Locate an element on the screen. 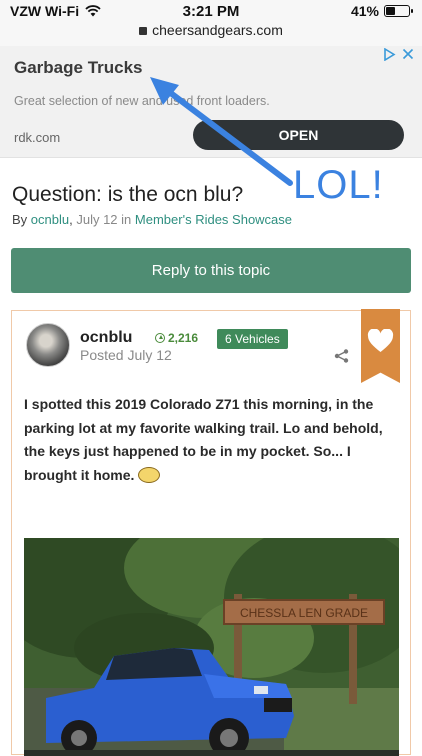  status-bar: VZW Wi-Fi 3:21 PM 41% cheersandgears.com is located at coordinates (211, 23).